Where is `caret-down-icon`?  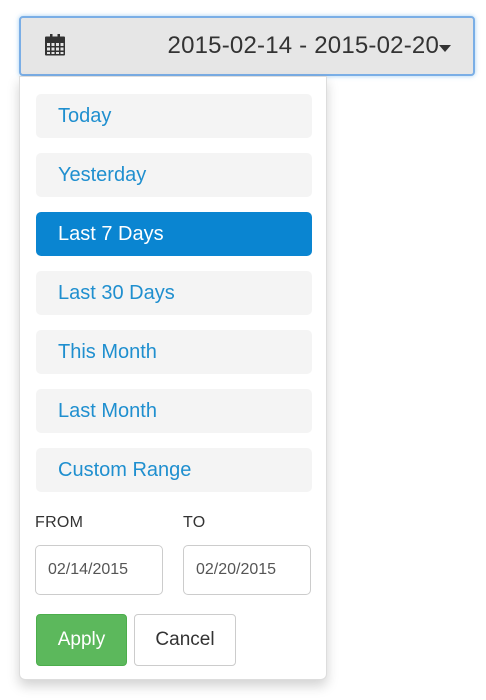
caret-down-icon is located at coordinates (445, 48).